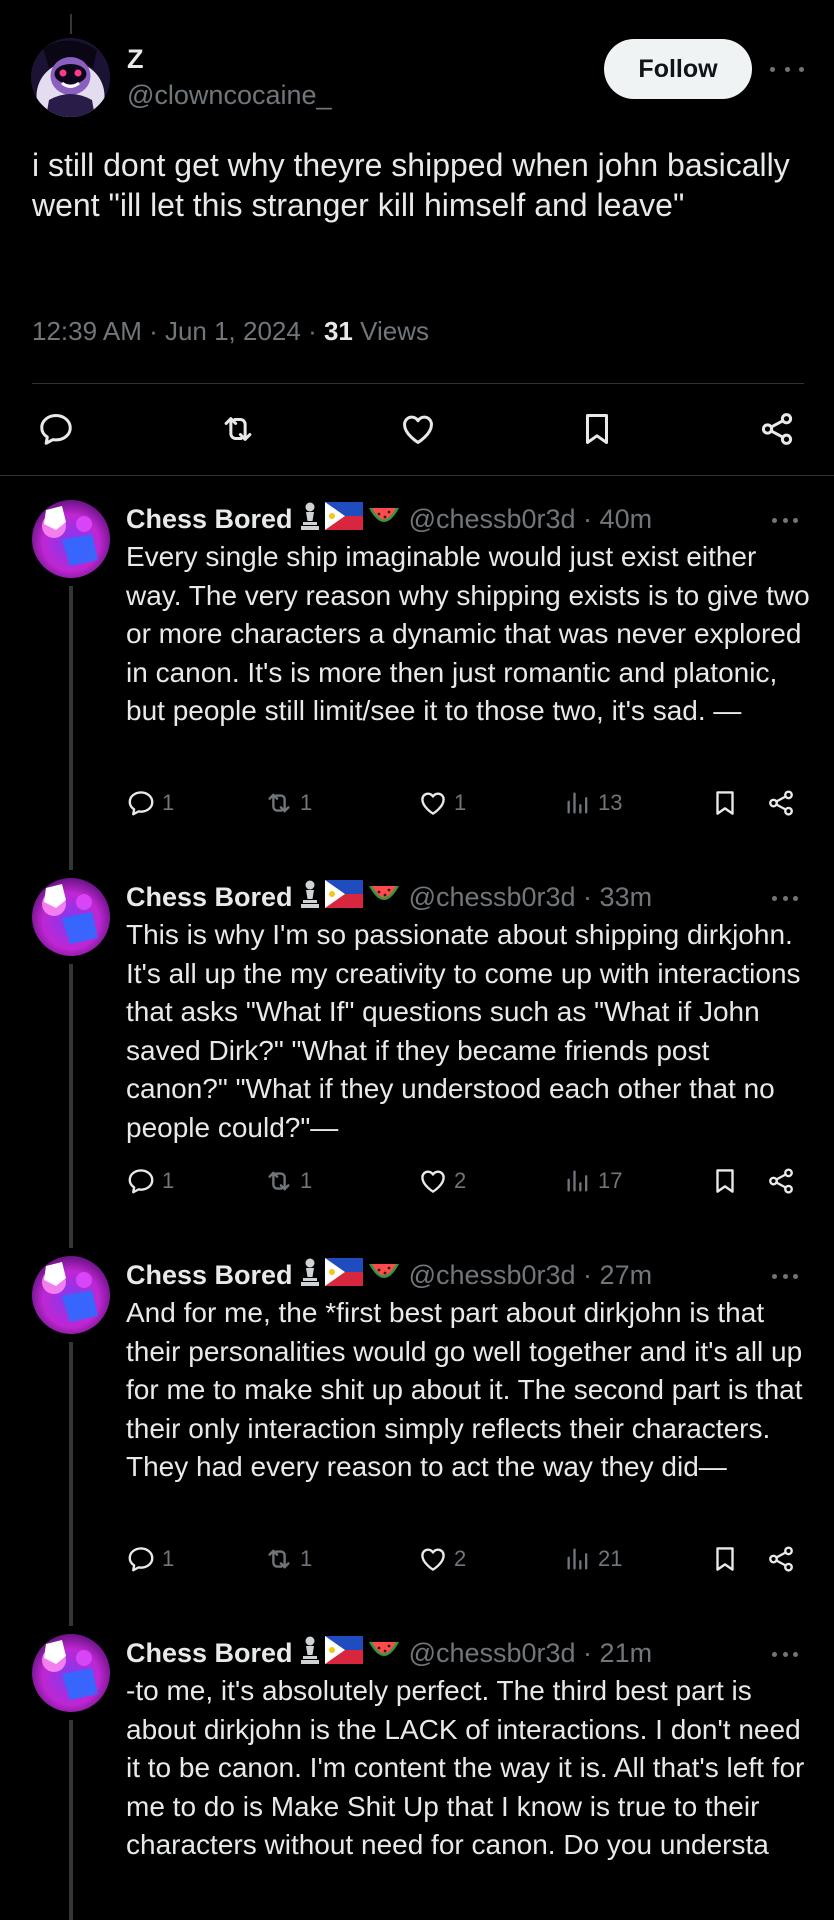  What do you see at coordinates (610, 1558) in the screenshot?
I see `views-count: 21` at bounding box center [610, 1558].